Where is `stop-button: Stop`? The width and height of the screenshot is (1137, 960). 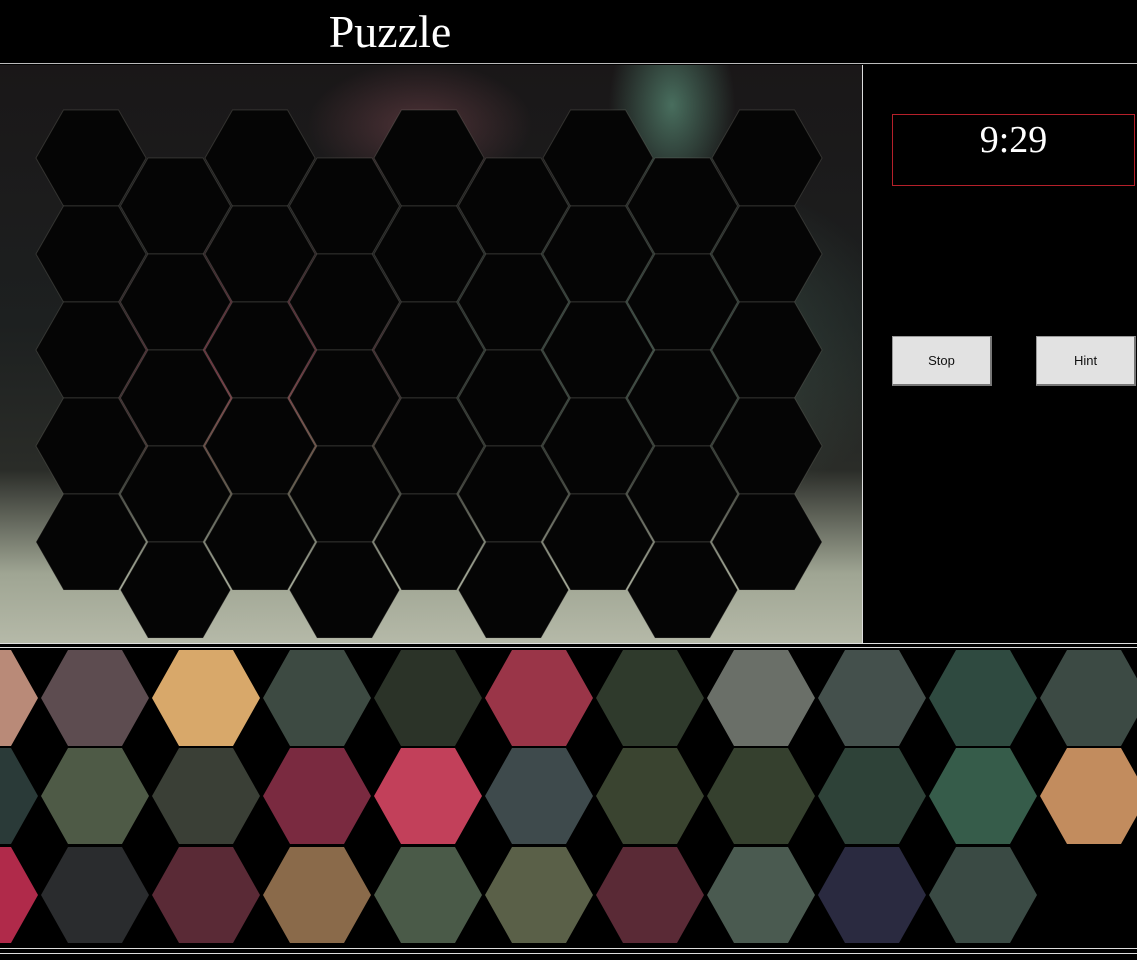
stop-button: Stop is located at coordinates (942, 361).